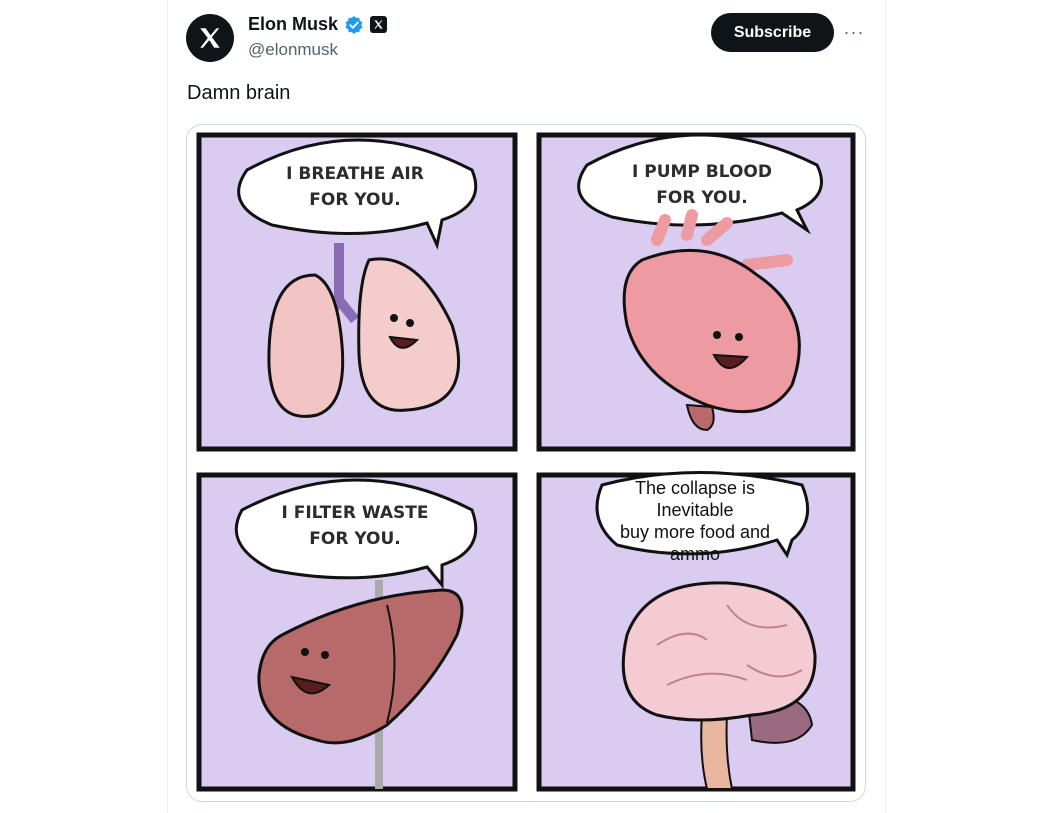 The width and height of the screenshot is (1050, 813). What do you see at coordinates (355, 174) in the screenshot?
I see `panel1-line1: I BREATHE AIR` at bounding box center [355, 174].